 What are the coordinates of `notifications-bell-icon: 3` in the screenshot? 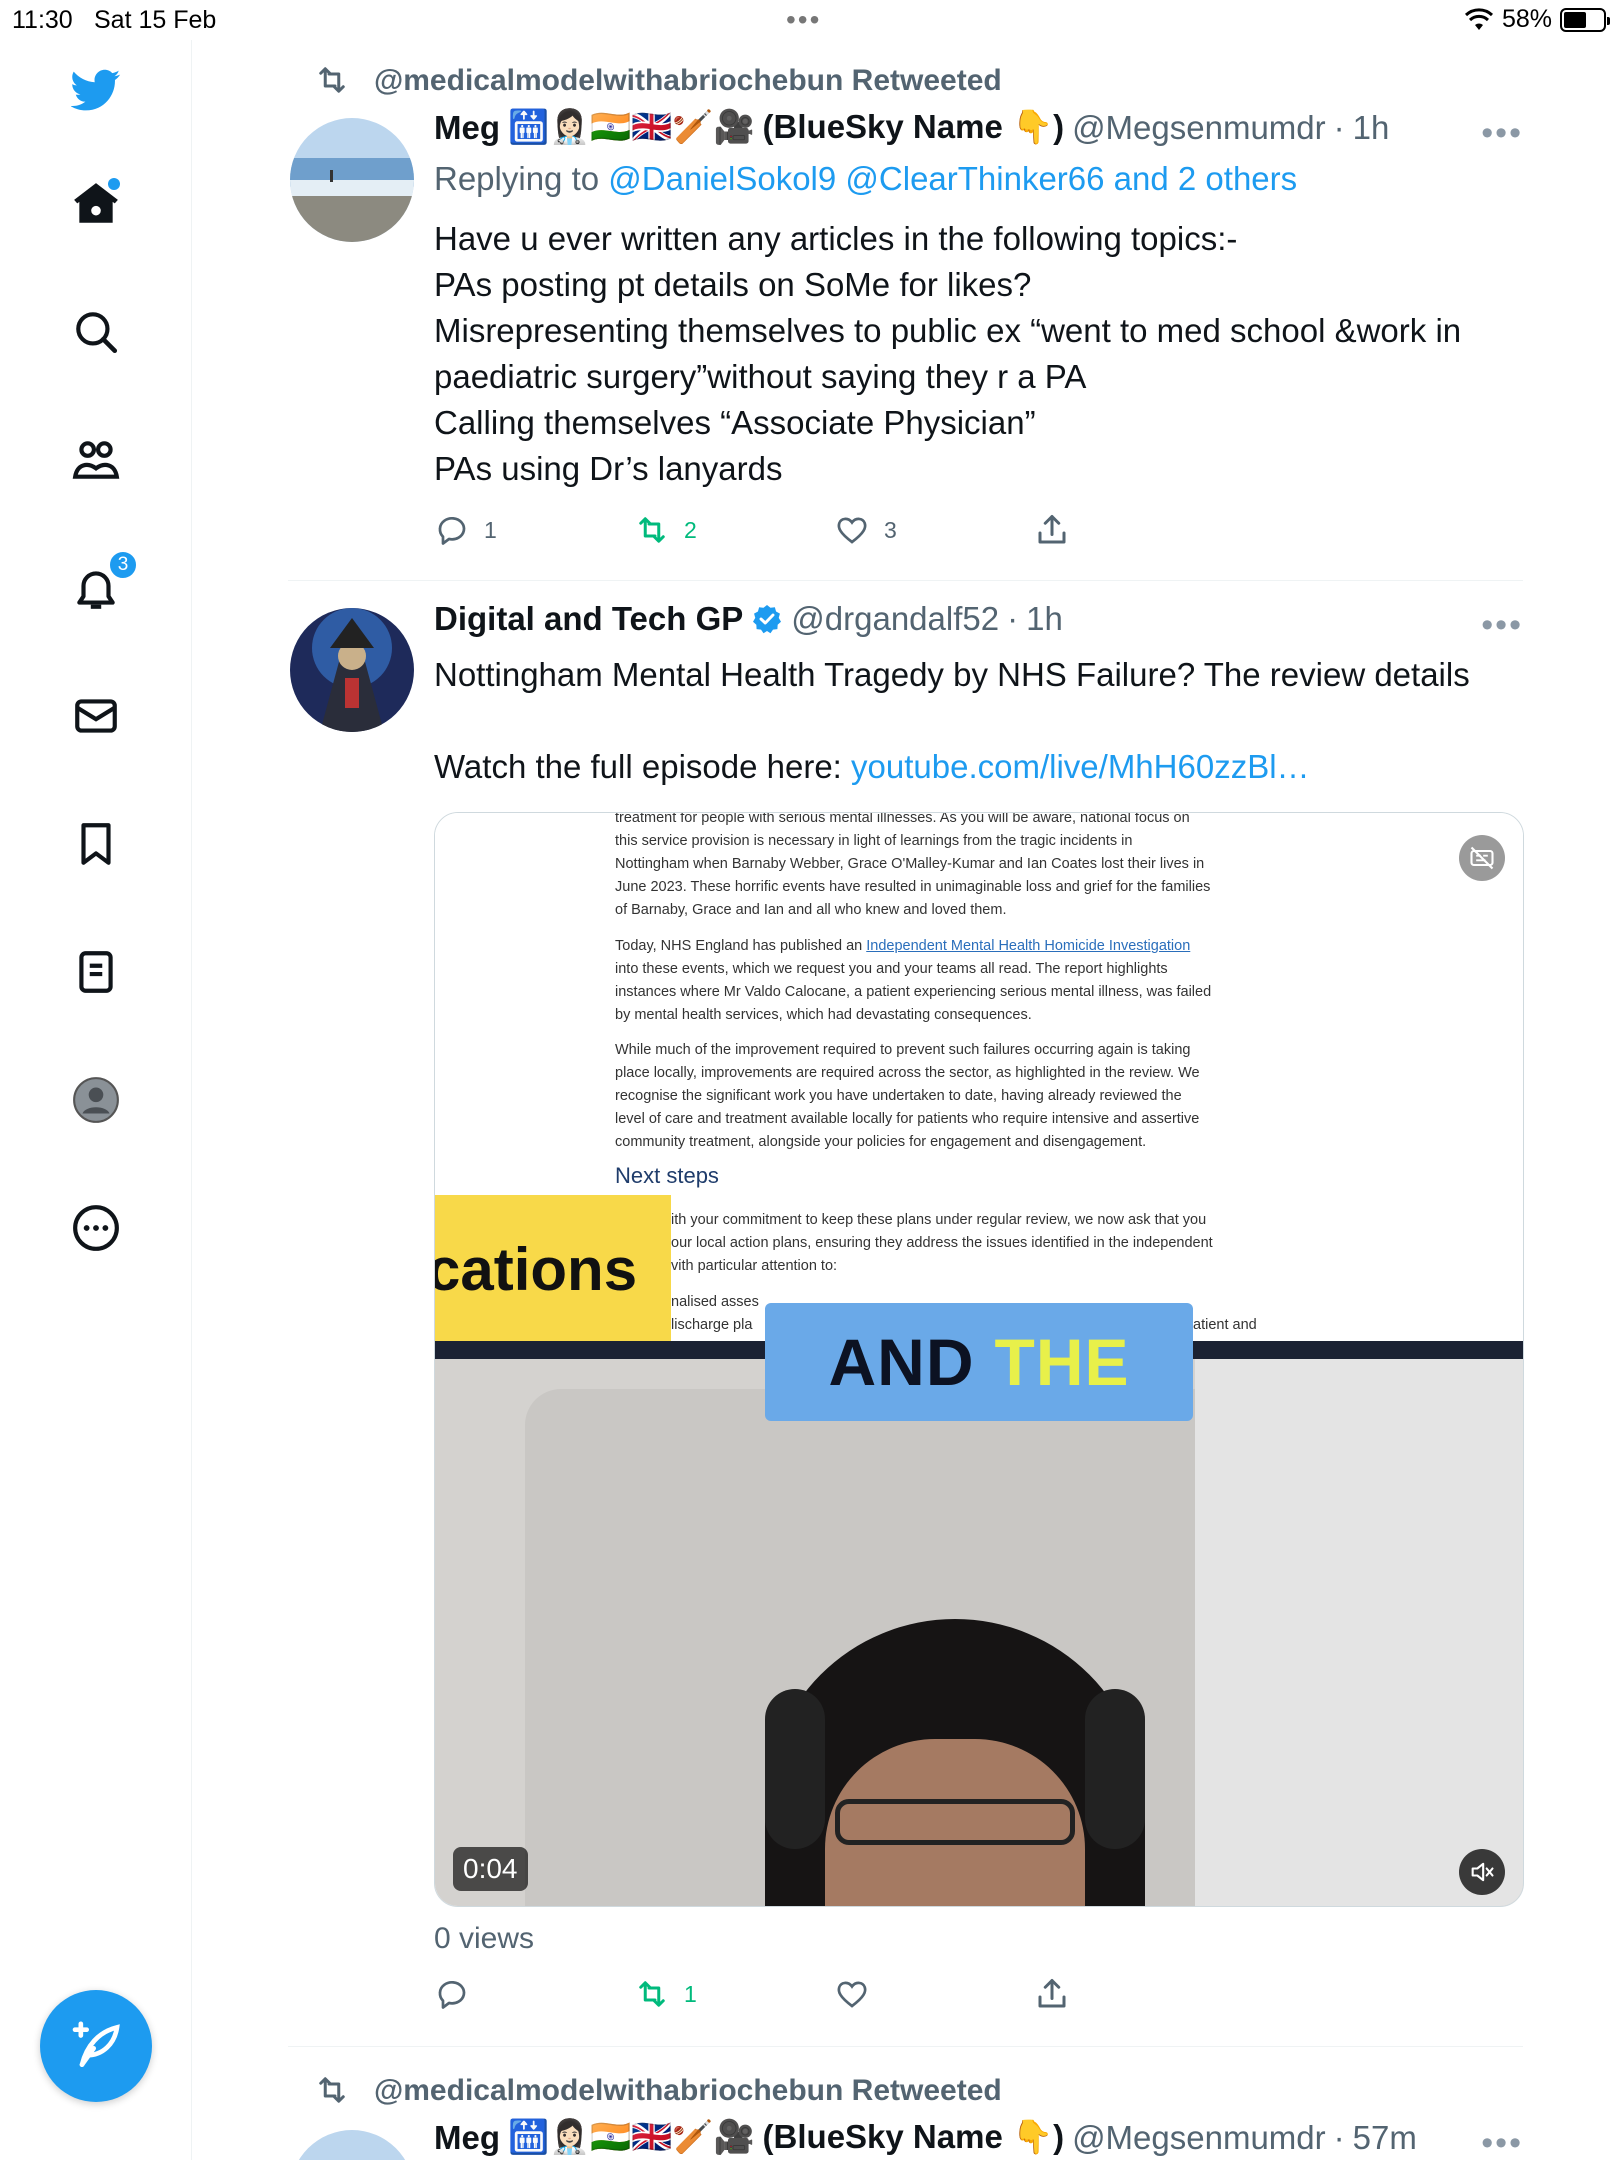 It's located at (102, 584).